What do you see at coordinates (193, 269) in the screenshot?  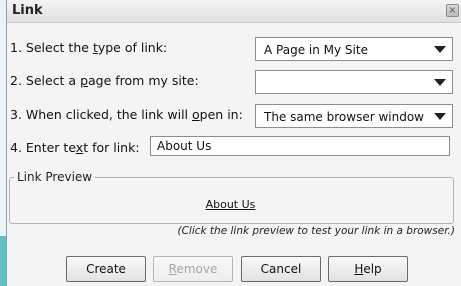 I see `remove-button: Remove` at bounding box center [193, 269].